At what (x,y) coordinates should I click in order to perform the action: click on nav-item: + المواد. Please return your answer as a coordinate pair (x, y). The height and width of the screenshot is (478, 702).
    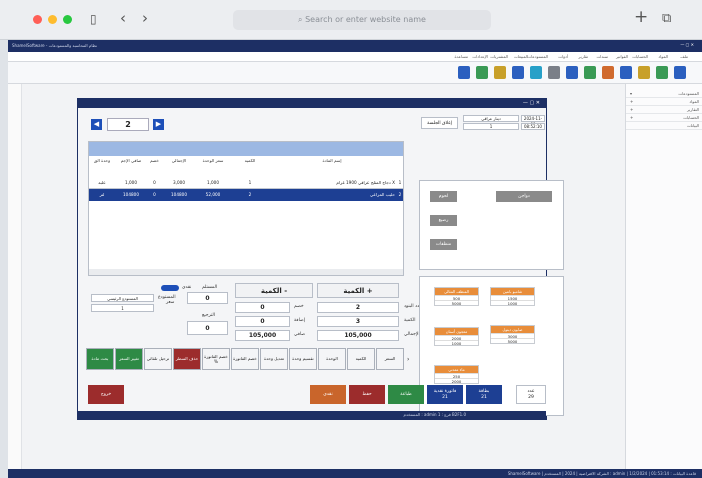
    Looking at the image, I should click on (664, 102).